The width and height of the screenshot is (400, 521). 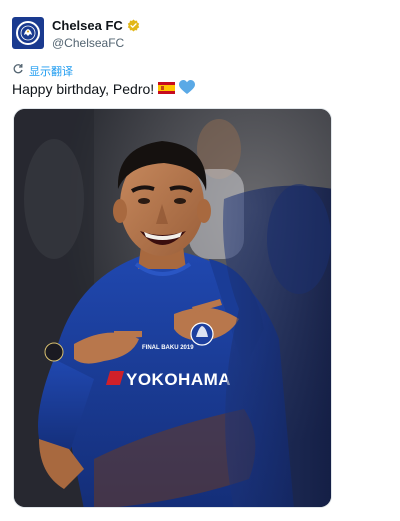 What do you see at coordinates (51, 72) in the screenshot?
I see `translate-label: 显示翻译` at bounding box center [51, 72].